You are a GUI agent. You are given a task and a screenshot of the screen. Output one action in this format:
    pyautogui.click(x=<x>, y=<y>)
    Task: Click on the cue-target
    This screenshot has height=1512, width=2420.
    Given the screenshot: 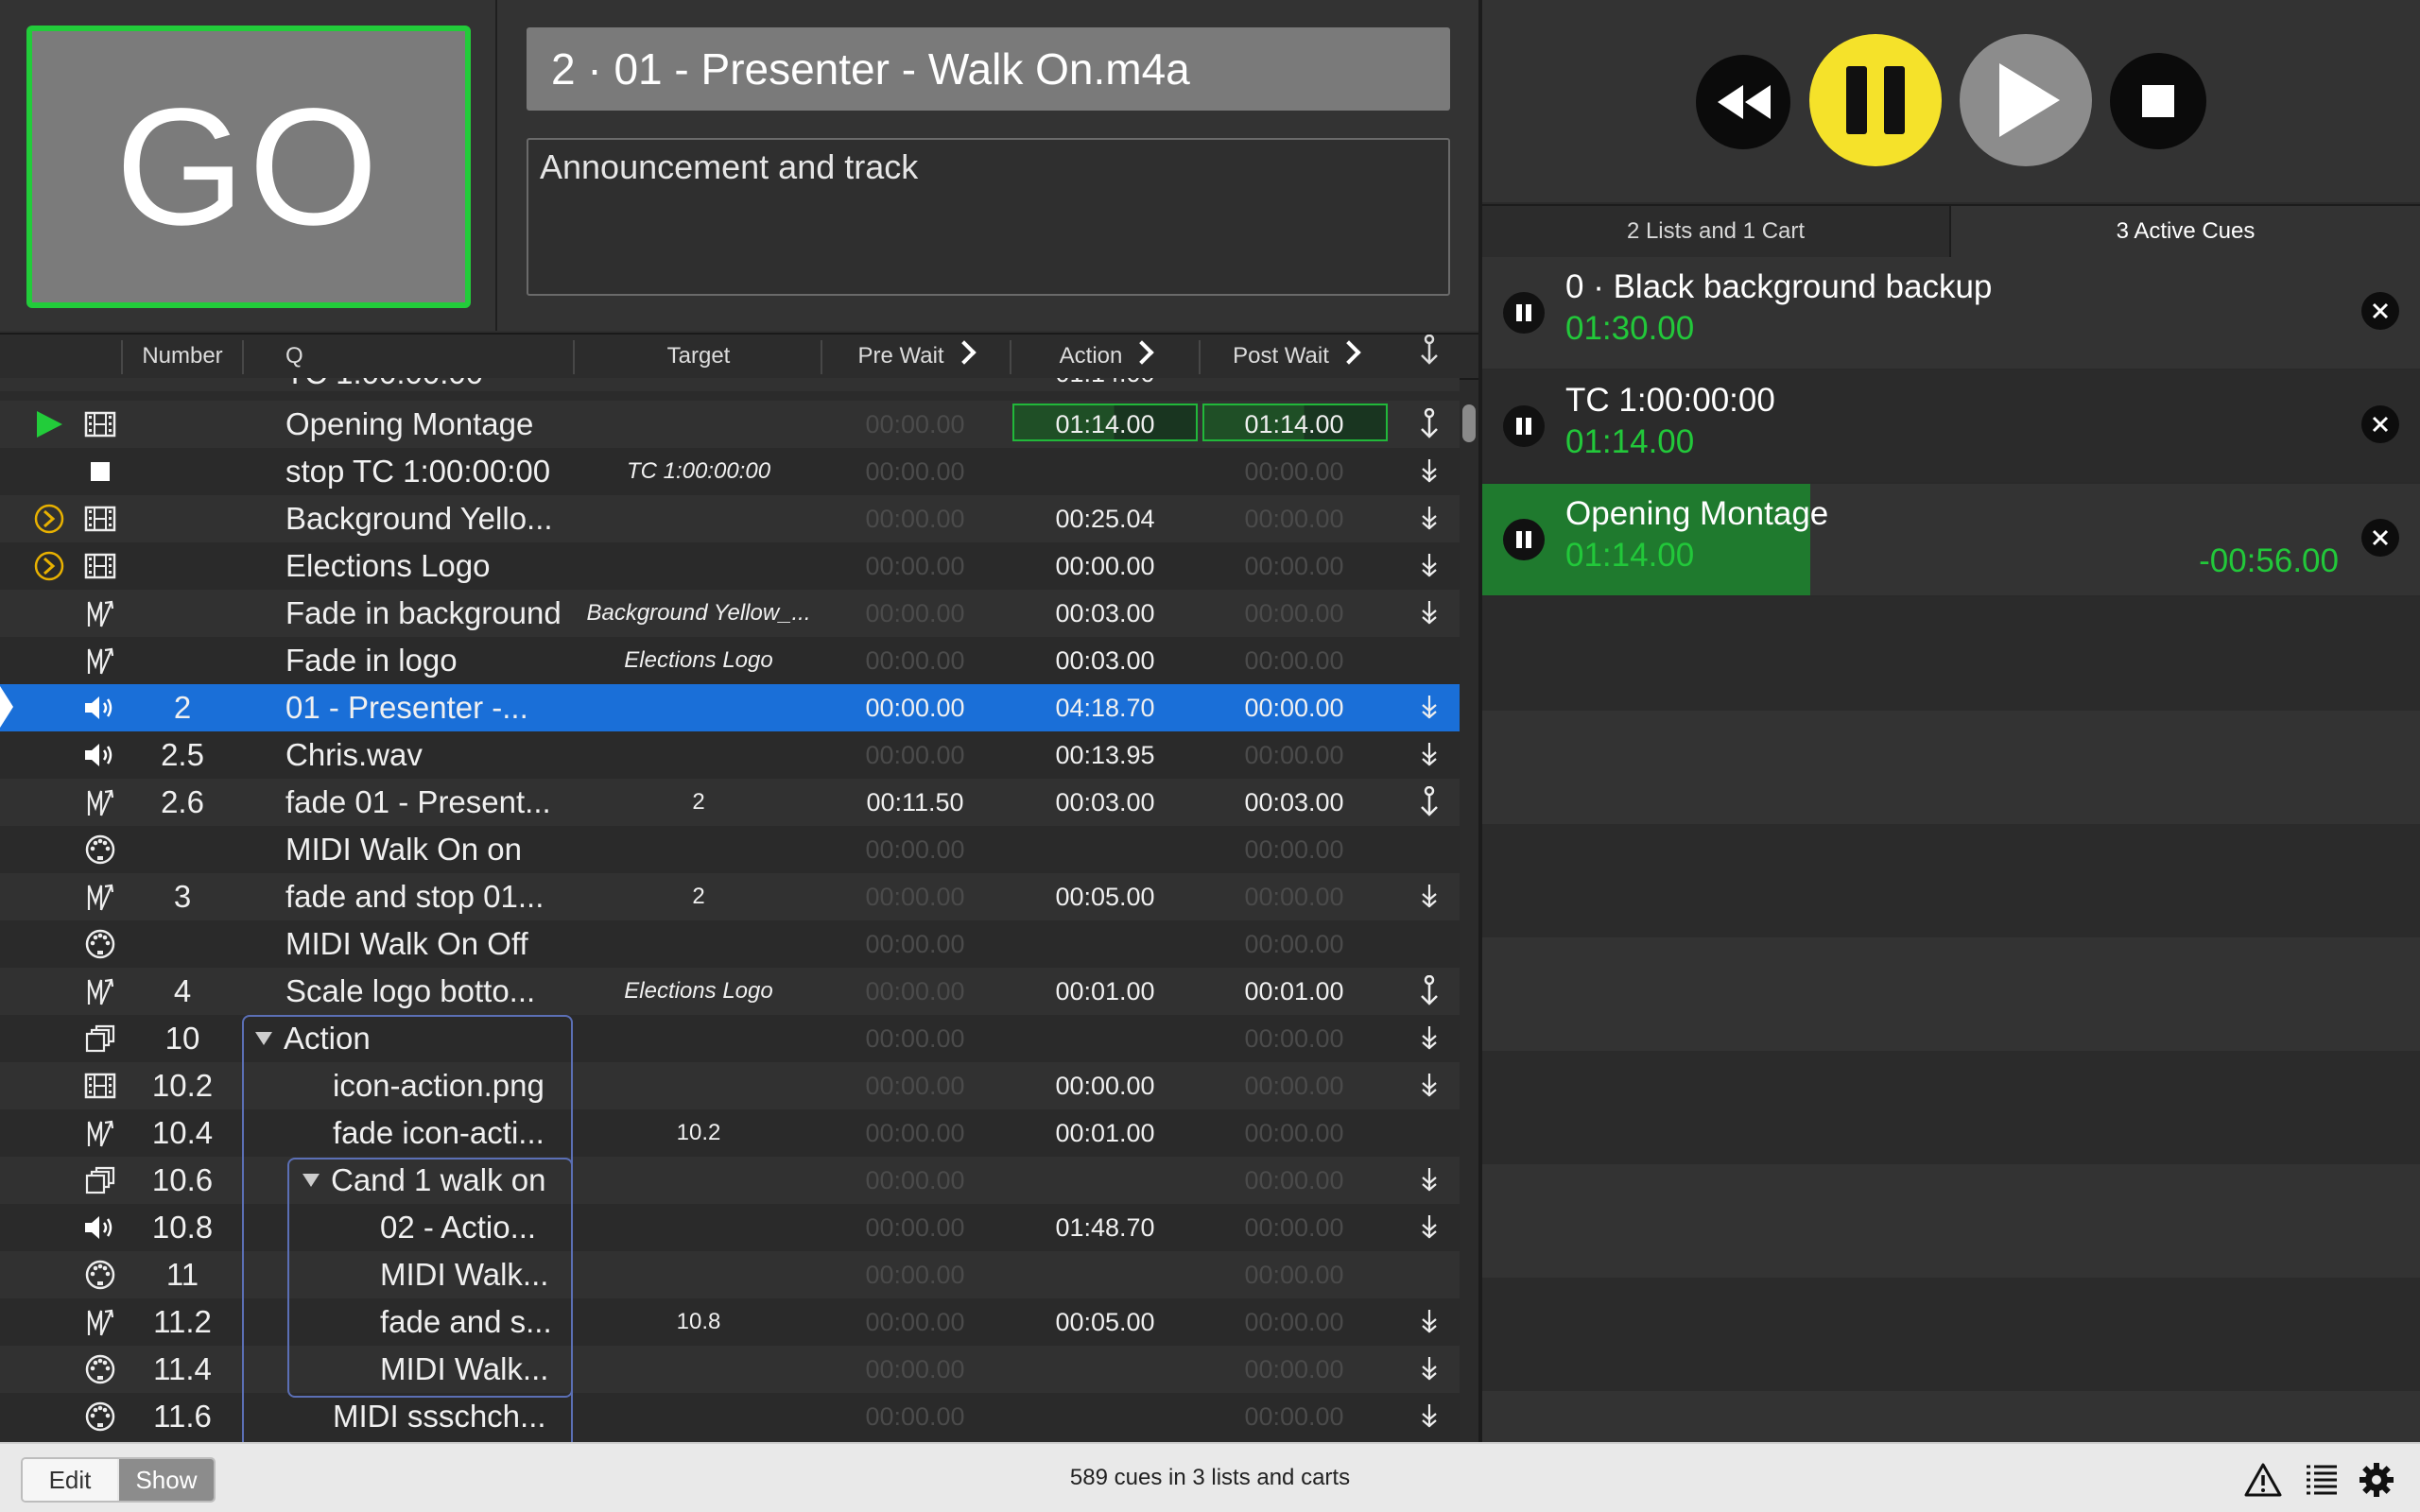 What is the action you would take?
    pyautogui.click(x=698, y=424)
    